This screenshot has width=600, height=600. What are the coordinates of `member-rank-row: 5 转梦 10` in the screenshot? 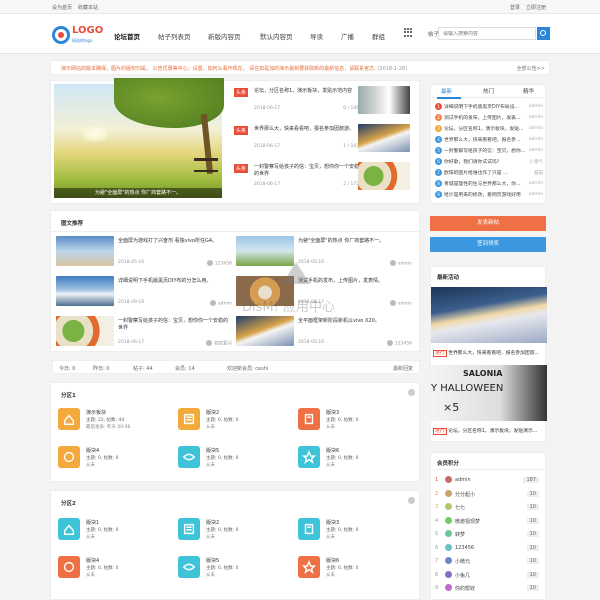 It's located at (489, 535).